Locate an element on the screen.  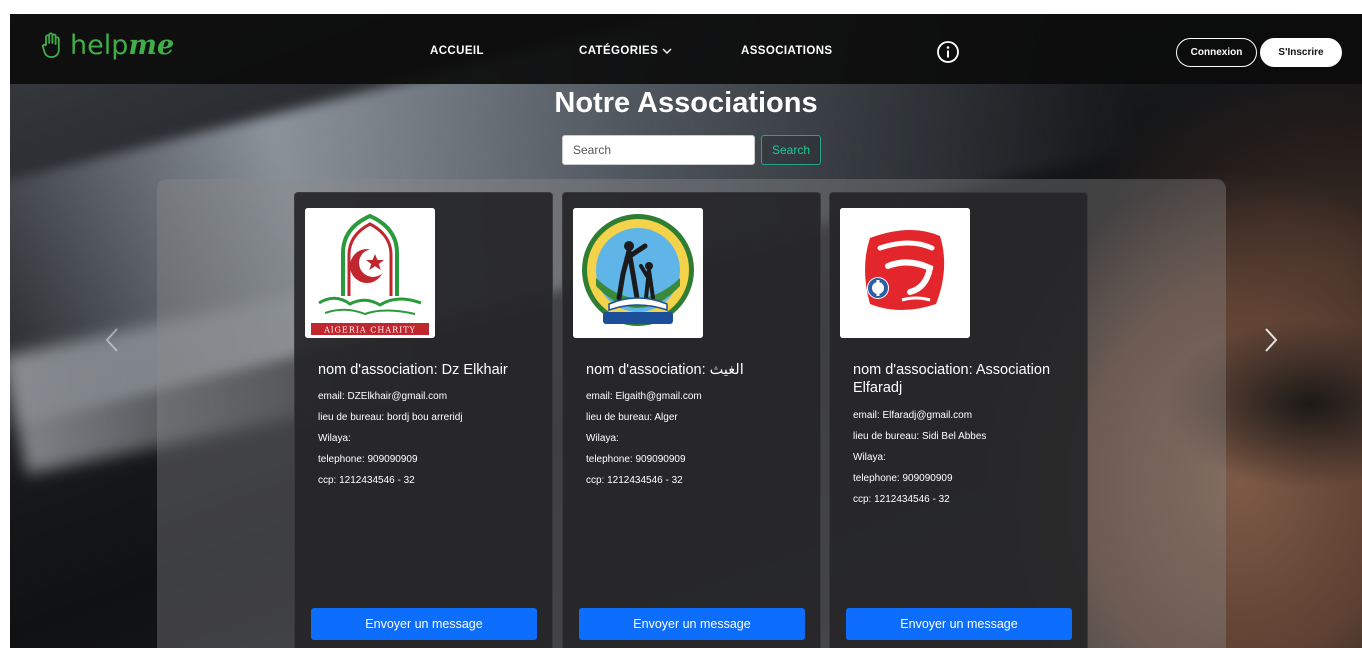
brand-name-bold: me is located at coordinates (151, 45).